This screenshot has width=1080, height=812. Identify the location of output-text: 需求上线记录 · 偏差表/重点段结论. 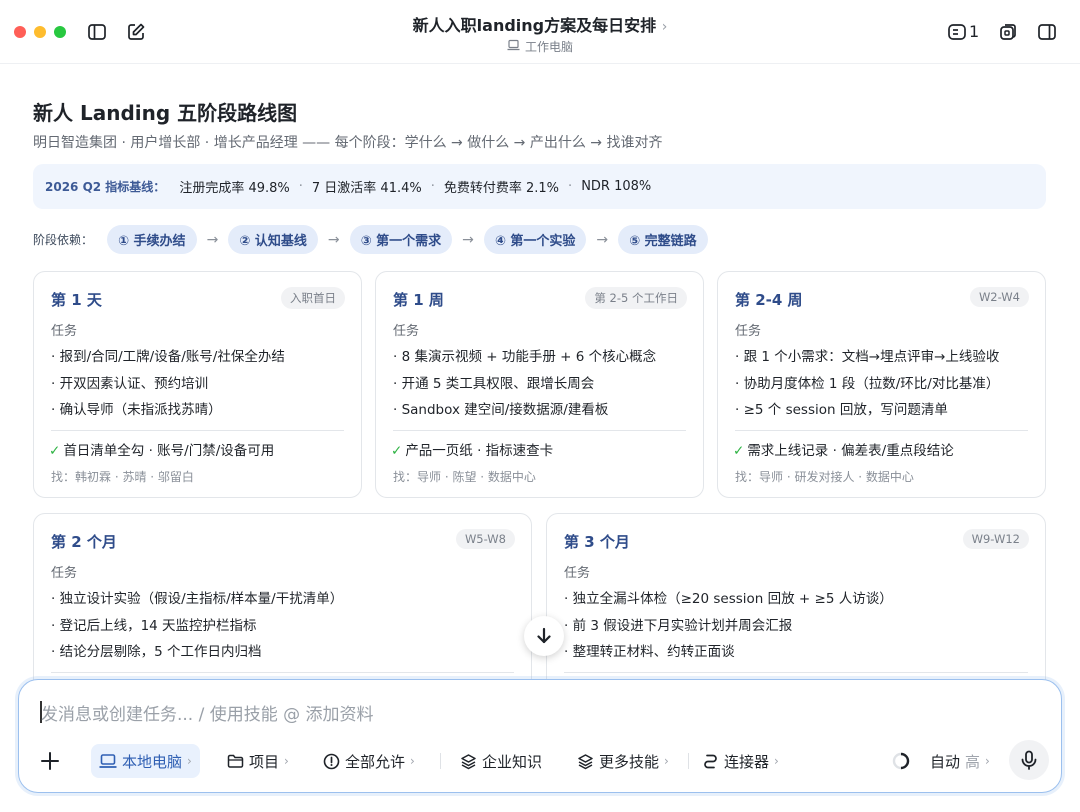
(850, 451).